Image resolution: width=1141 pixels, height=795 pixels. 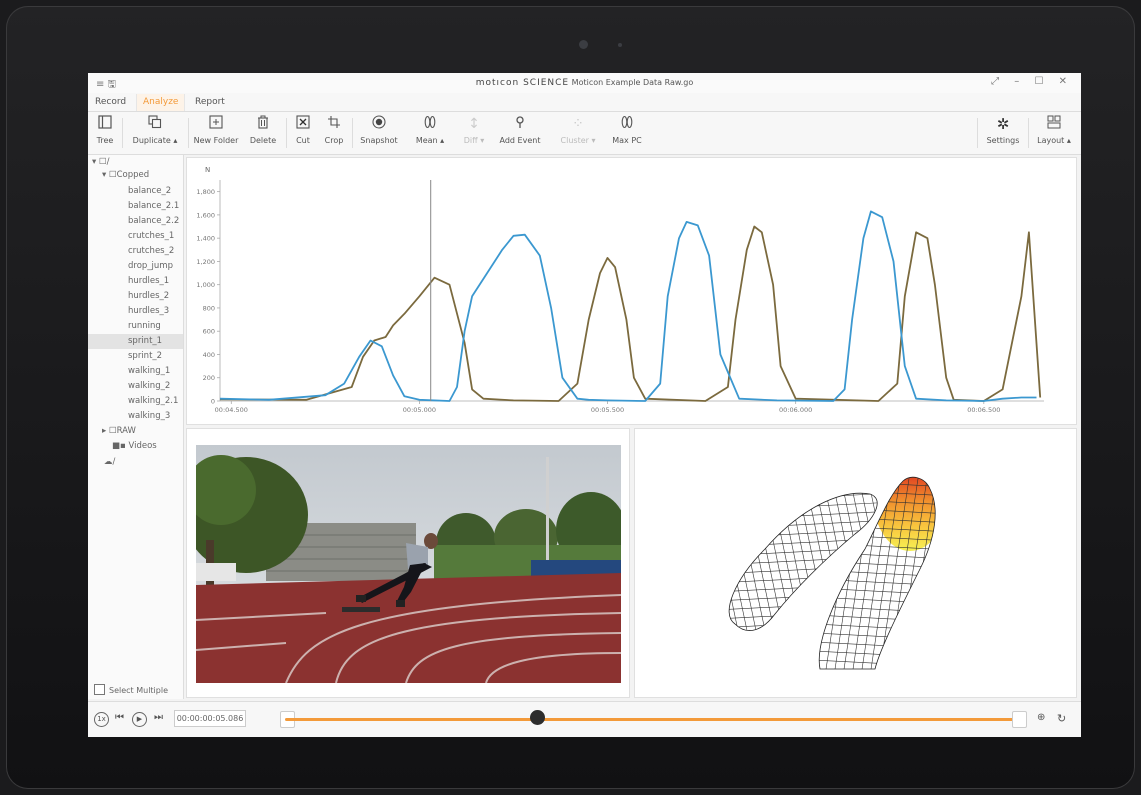 I want to click on tree-item: running, so click(x=135, y=326).